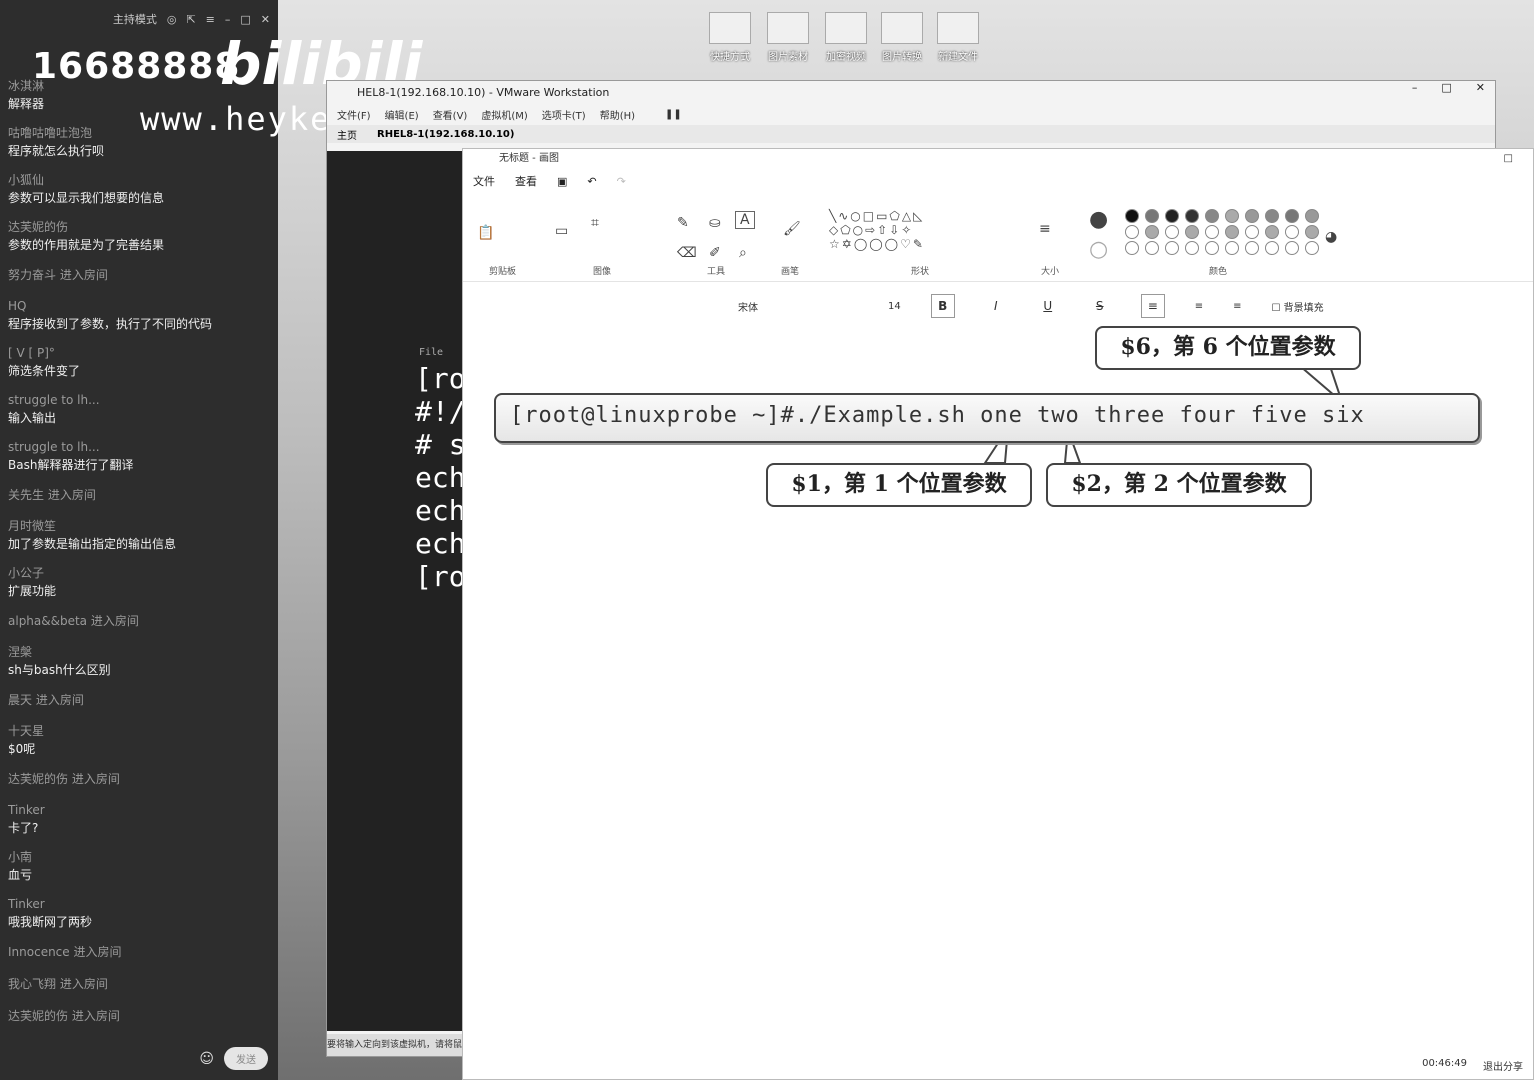 The image size is (1534, 1080). What do you see at coordinates (1100, 306) in the screenshot?
I see `strike-button: S` at bounding box center [1100, 306].